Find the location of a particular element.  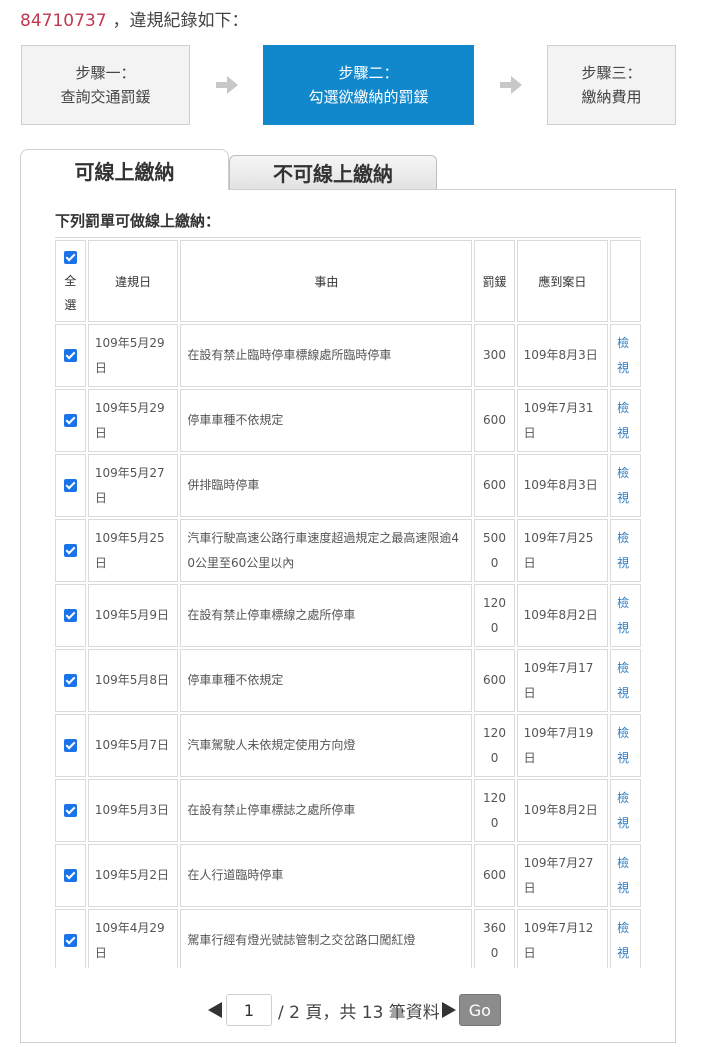

select-all-checkbox is located at coordinates (70, 257).